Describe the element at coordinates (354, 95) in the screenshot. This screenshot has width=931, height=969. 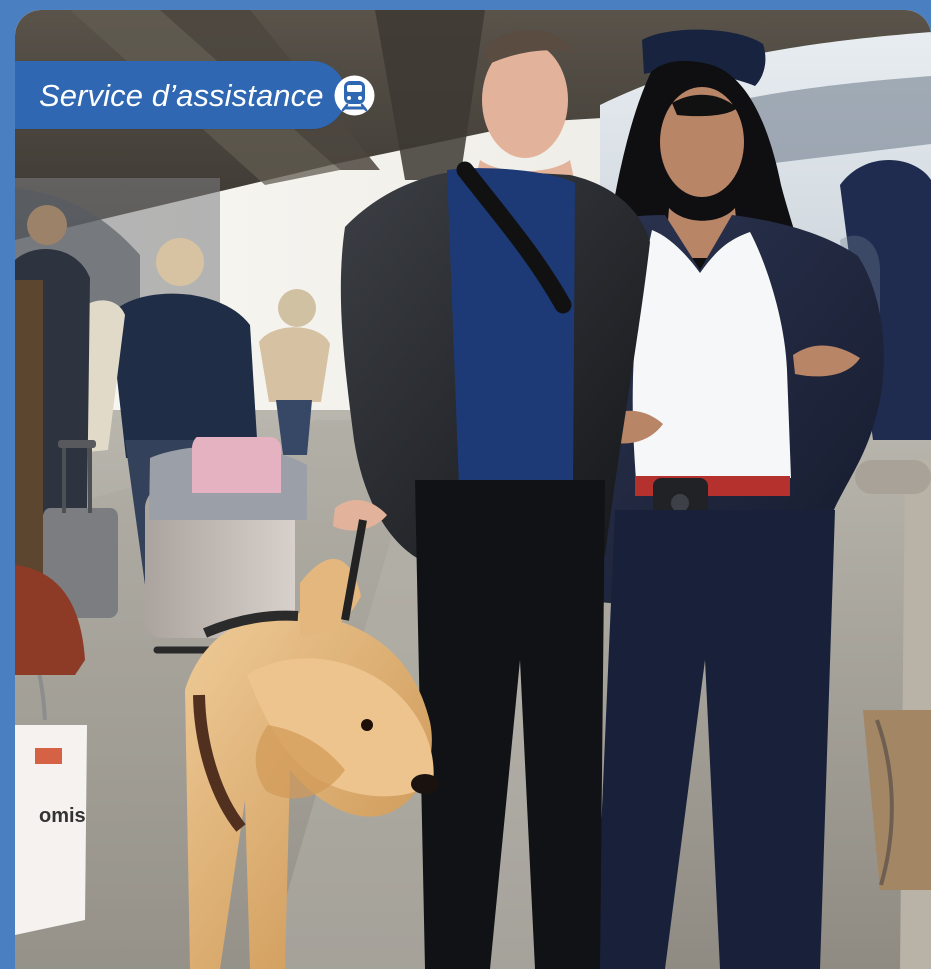
I see `train-icon` at that location.